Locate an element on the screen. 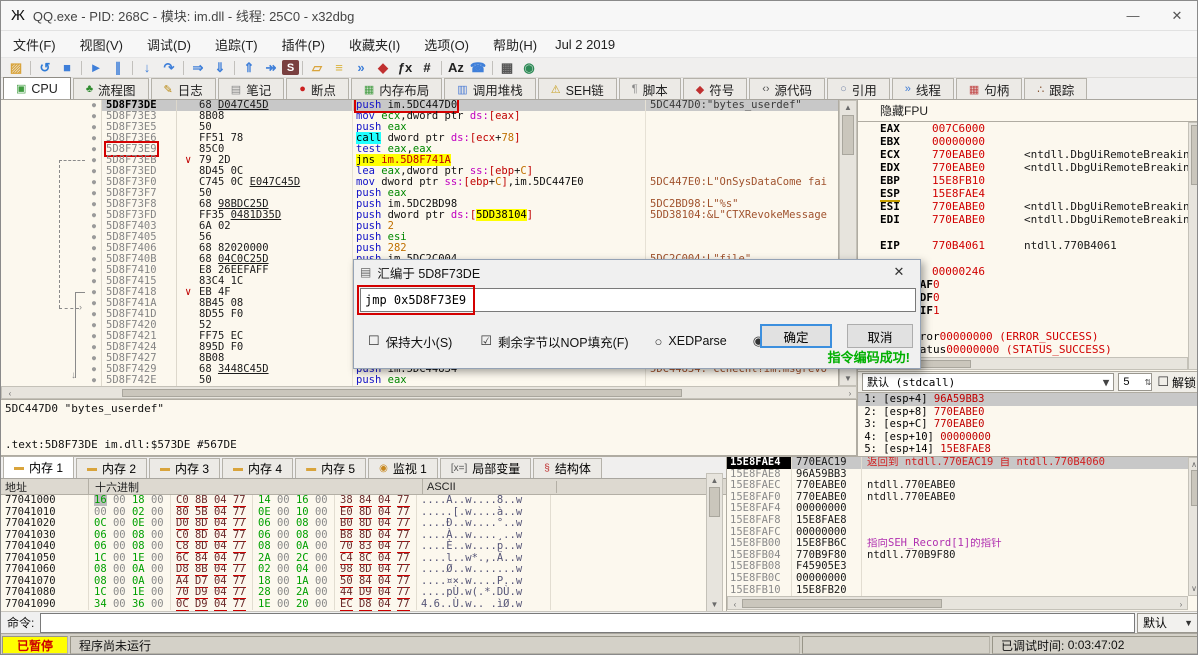 This screenshot has width=1198, height=655. dump-tab-memory: ▬ 内存 4 is located at coordinates (258, 468).